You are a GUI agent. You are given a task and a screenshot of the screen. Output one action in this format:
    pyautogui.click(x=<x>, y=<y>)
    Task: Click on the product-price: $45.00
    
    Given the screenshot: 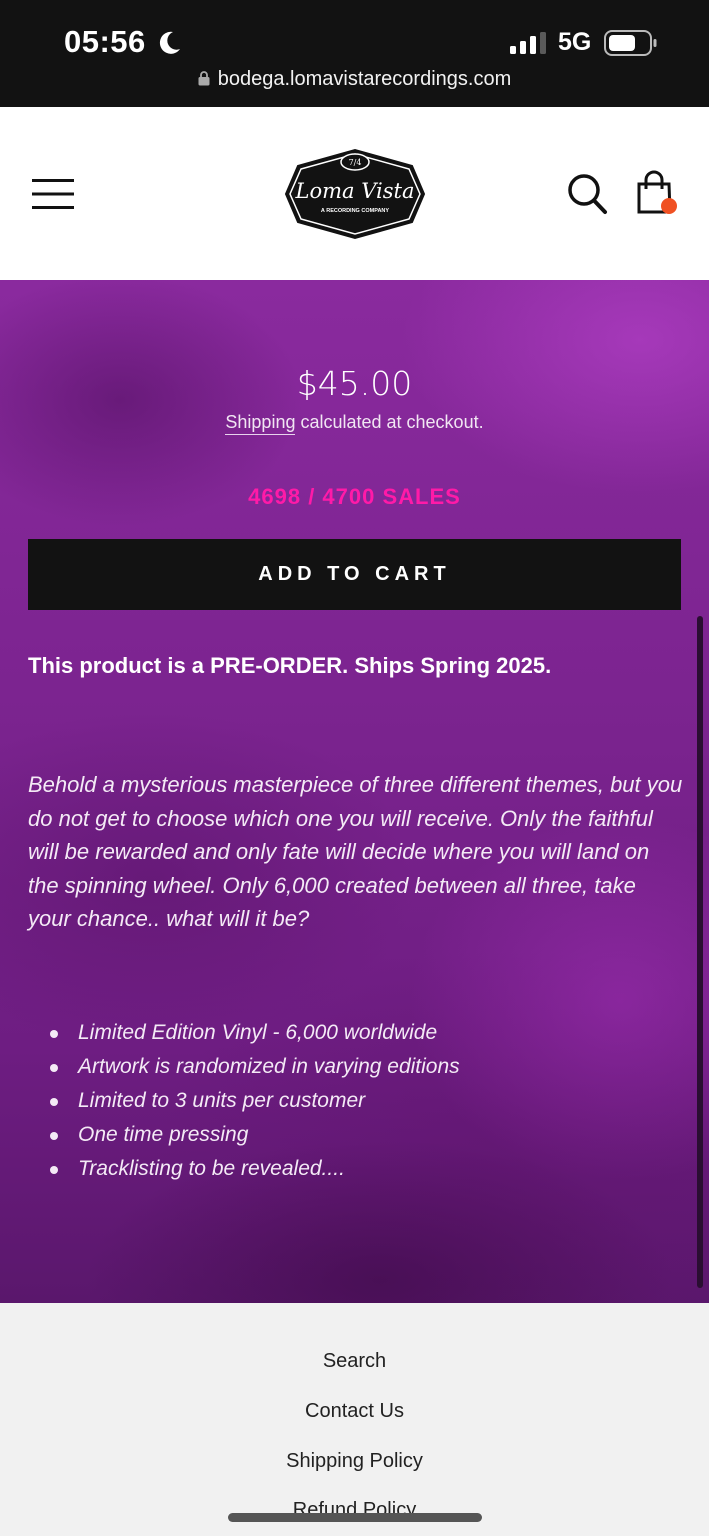 What is the action you would take?
    pyautogui.click(x=354, y=383)
    